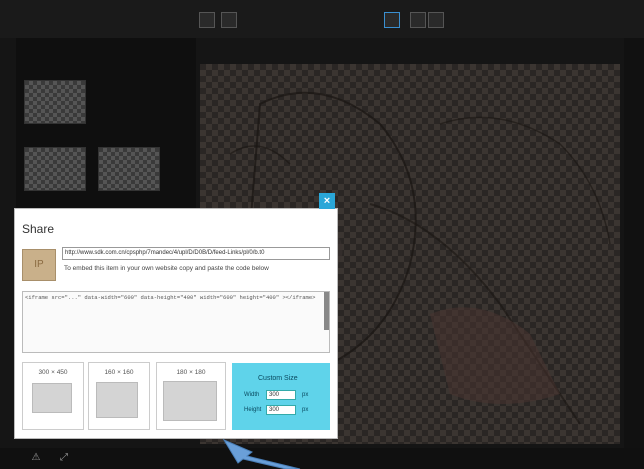 Image resolution: width=644 pixels, height=469 pixels. I want to click on close-button: ×, so click(327, 201).